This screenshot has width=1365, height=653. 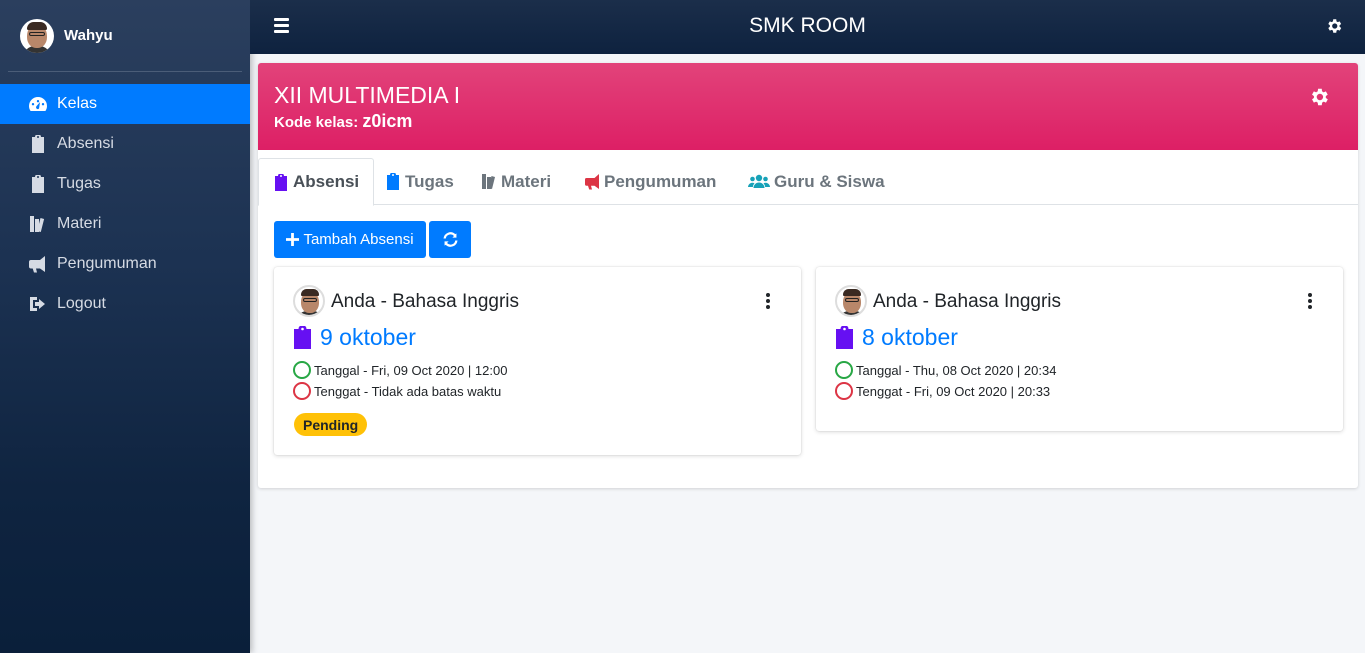 I want to click on sidebar-item-label: Kelas, so click(x=77, y=103).